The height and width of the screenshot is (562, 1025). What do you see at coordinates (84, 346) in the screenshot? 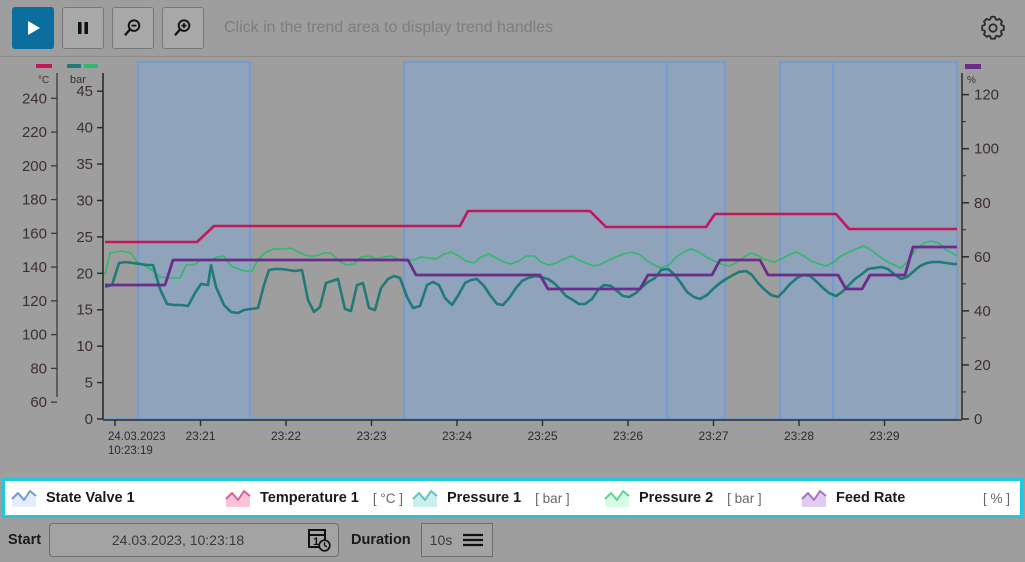
I see `svg-text: 10` at bounding box center [84, 346].